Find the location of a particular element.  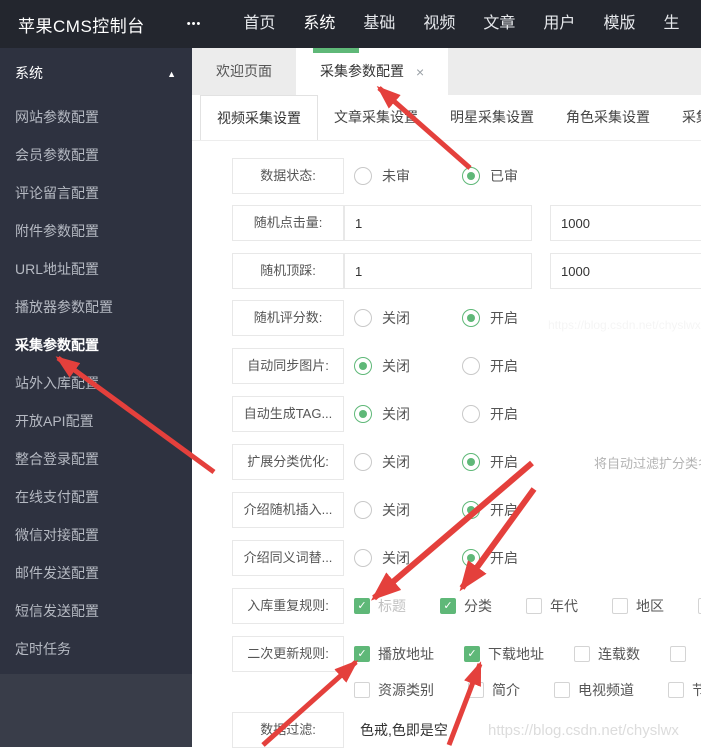

sidebar-item-integrated-login: 整合登录配置 is located at coordinates (96, 459).